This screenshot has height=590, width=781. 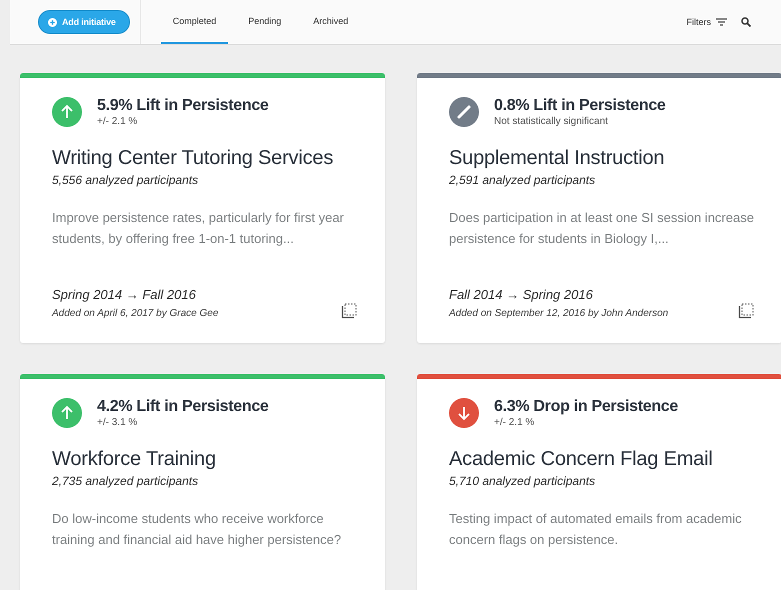 What do you see at coordinates (521, 294) in the screenshot?
I see `date-range: Fall 2014 → Spring 2016` at bounding box center [521, 294].